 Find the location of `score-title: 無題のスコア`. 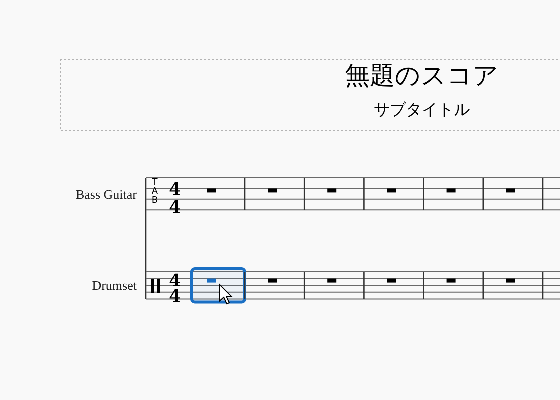

score-title: 無題のスコア is located at coordinates (422, 75).